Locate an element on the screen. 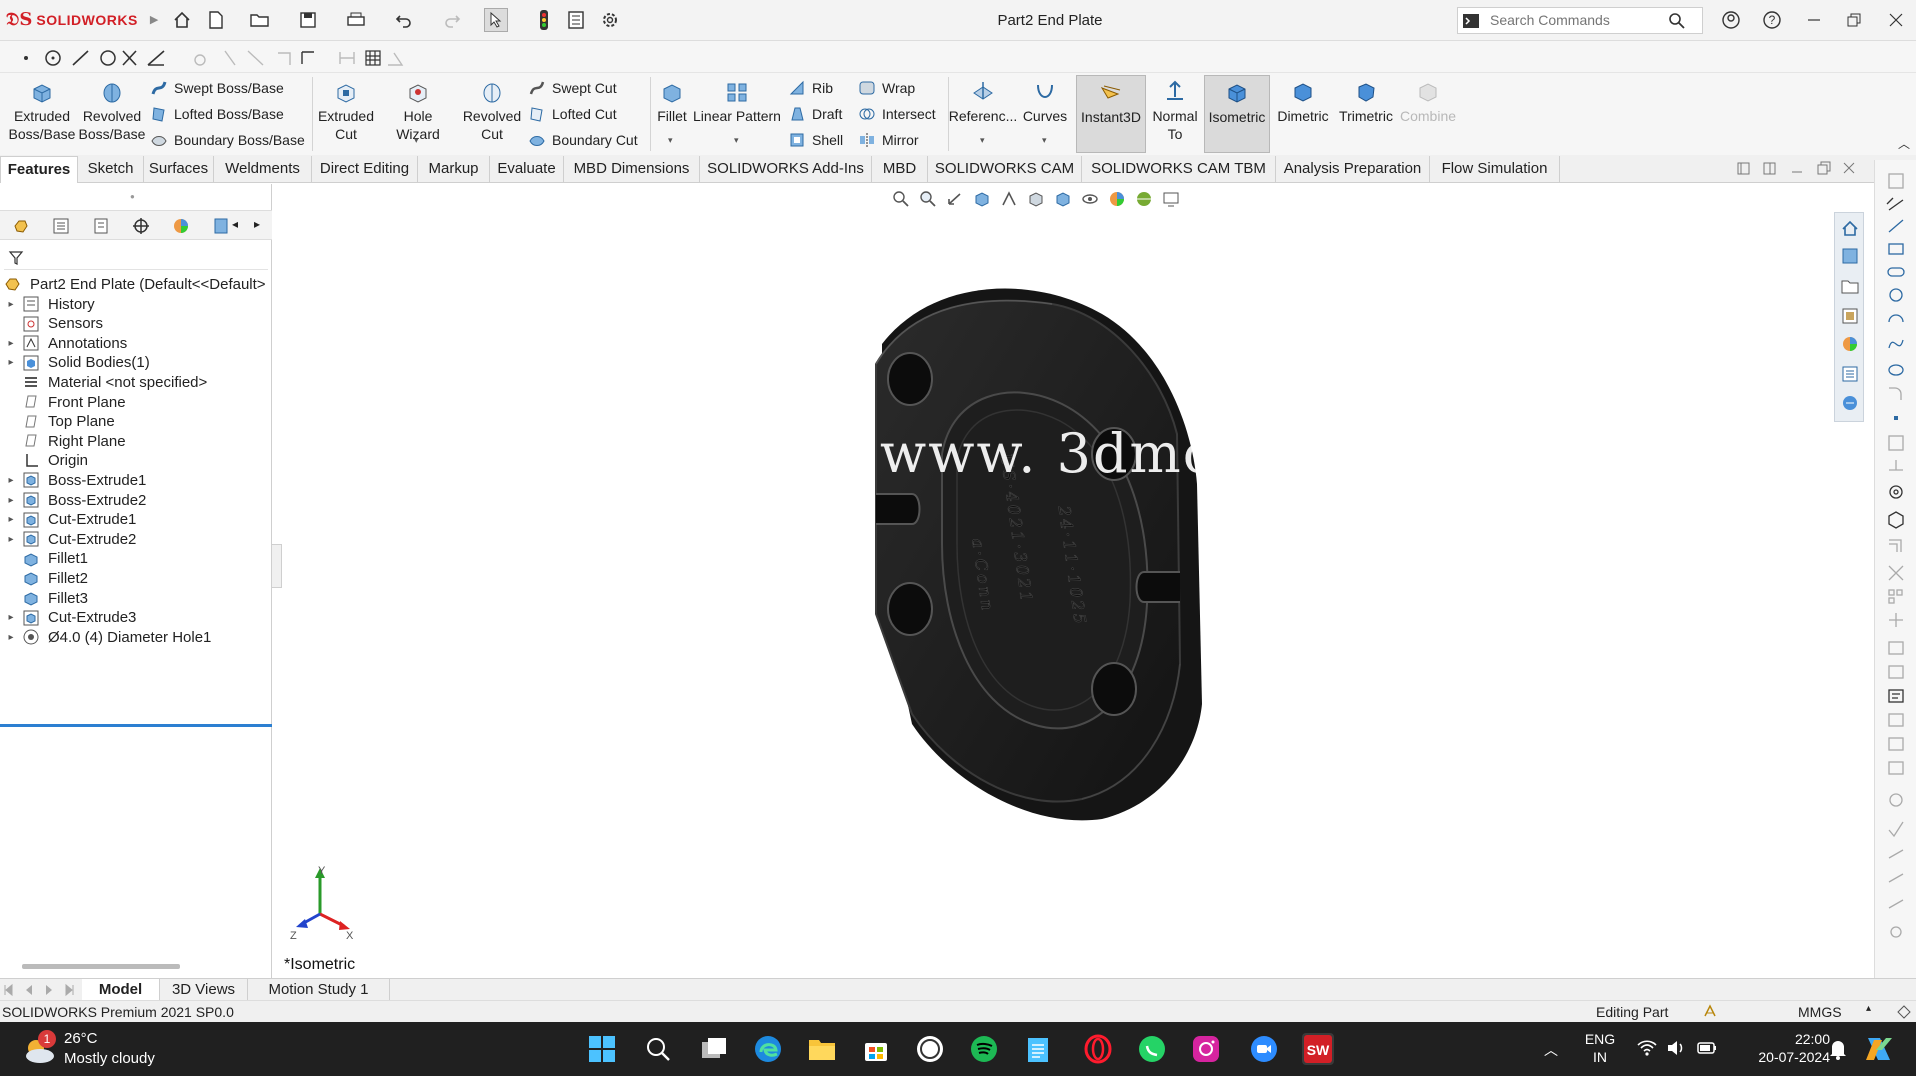 The height and width of the screenshot is (1076, 1916). previous-view-icon is located at coordinates (1743, 168).